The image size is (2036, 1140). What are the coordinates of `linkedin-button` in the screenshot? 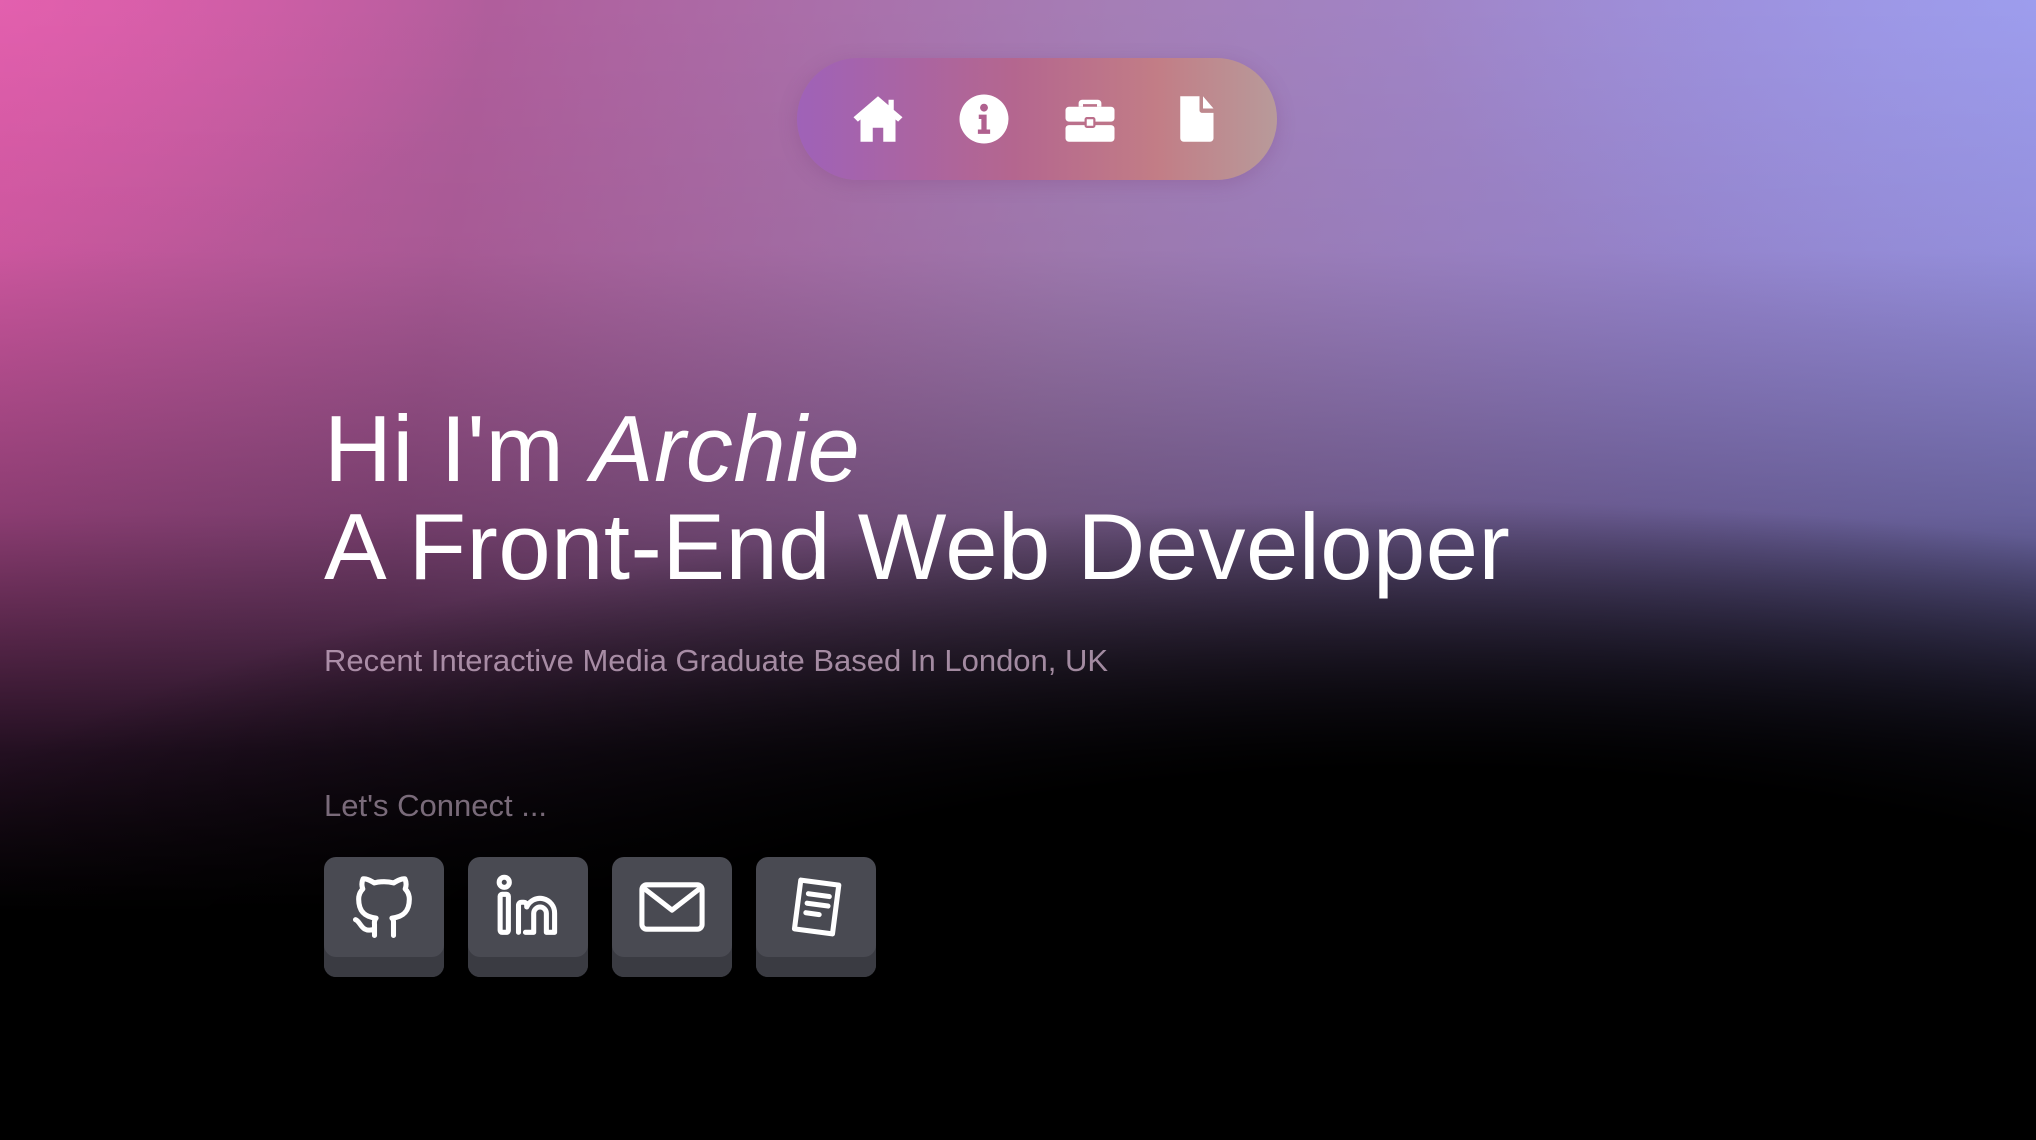 It's located at (528, 917).